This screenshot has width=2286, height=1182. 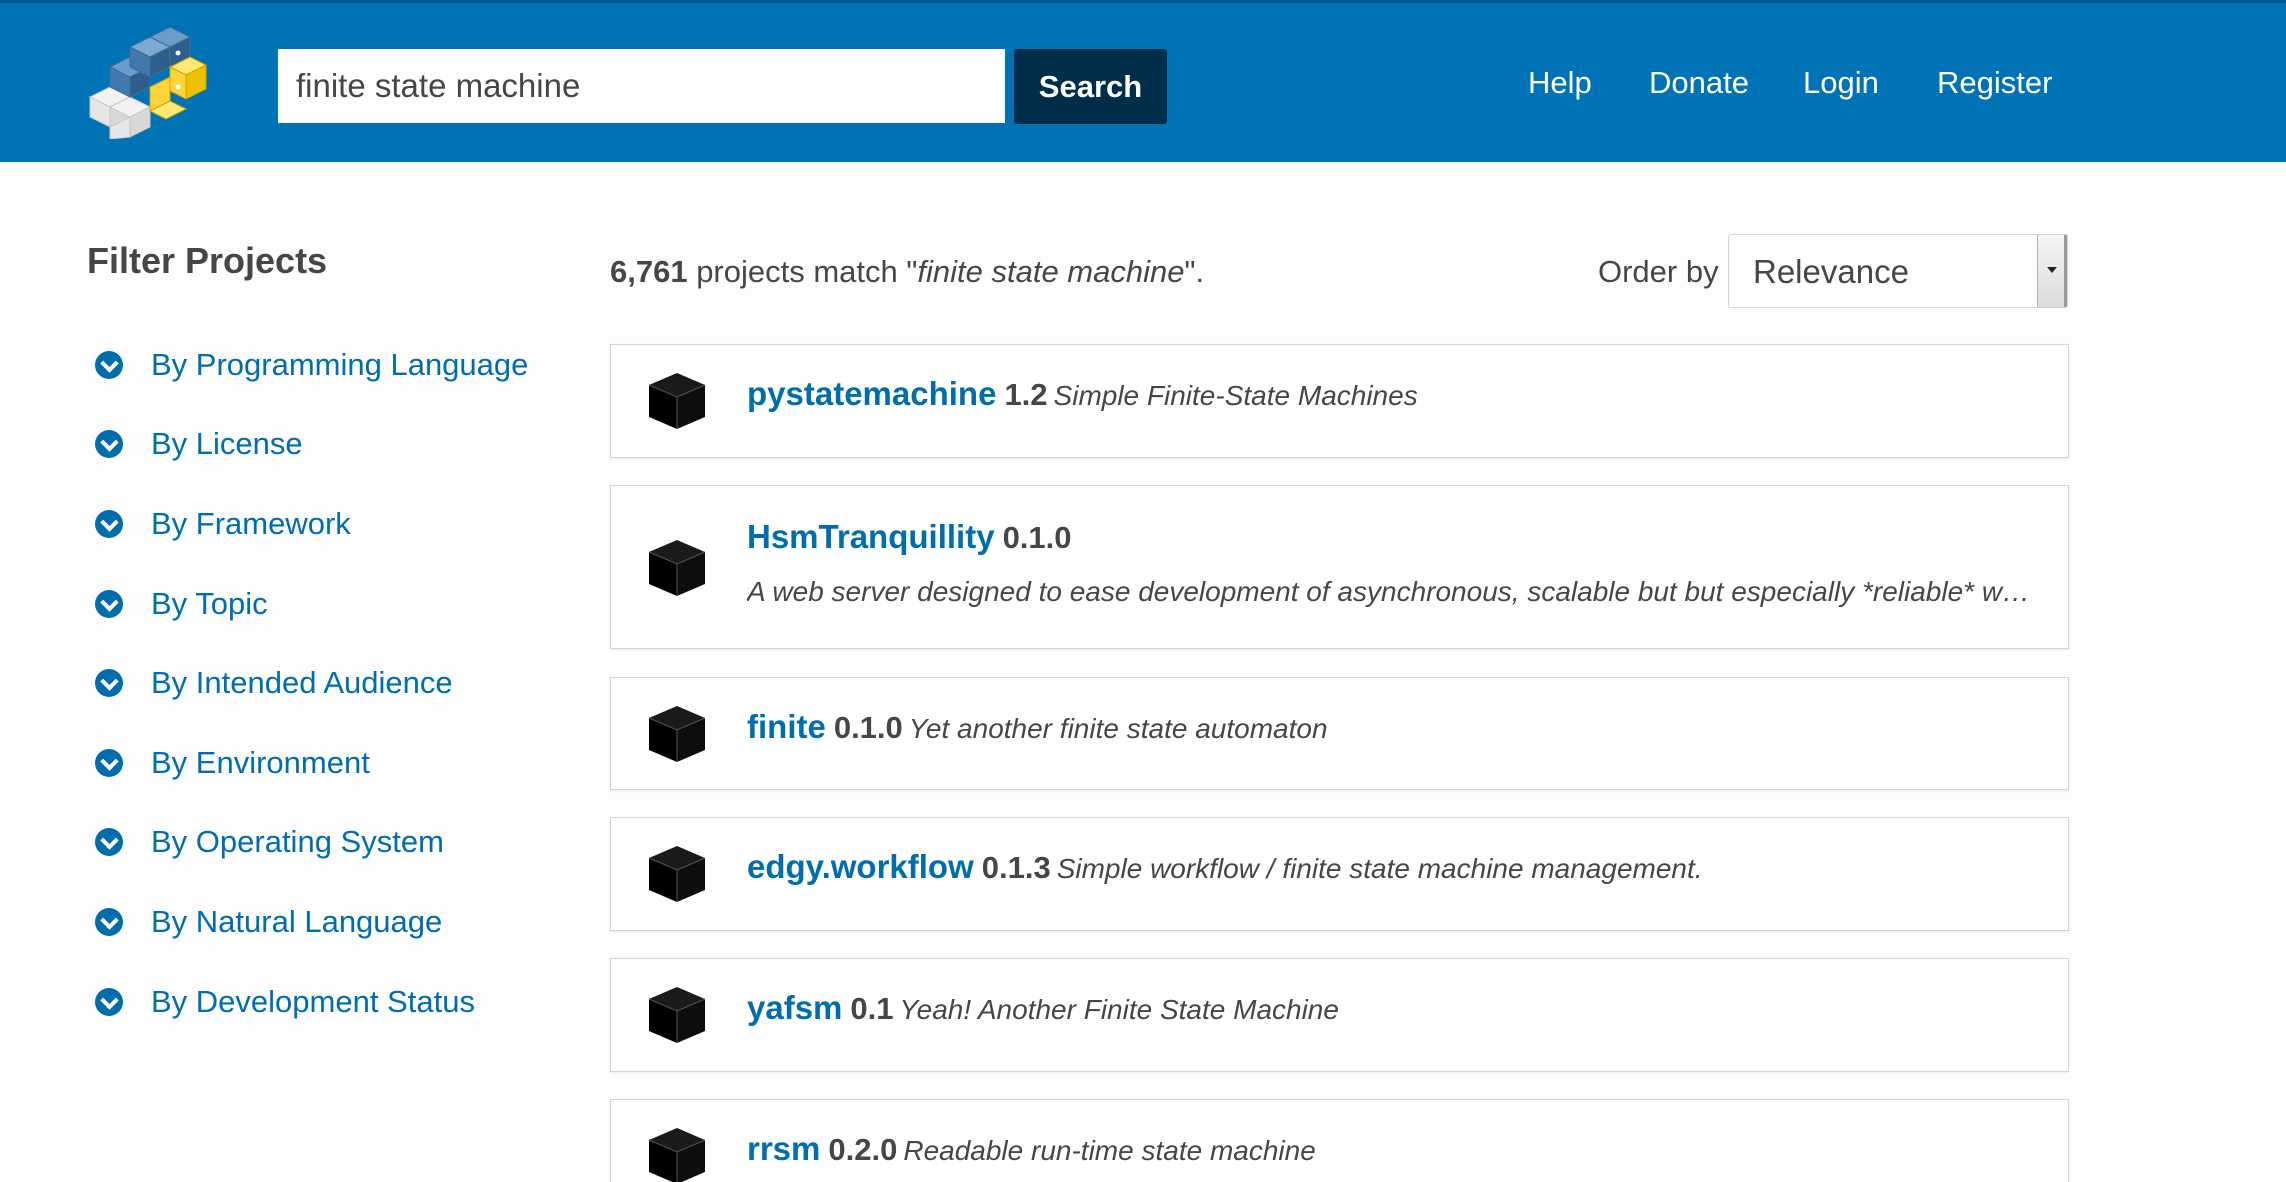 What do you see at coordinates (1658, 271) in the screenshot?
I see `order-by-label: Order by` at bounding box center [1658, 271].